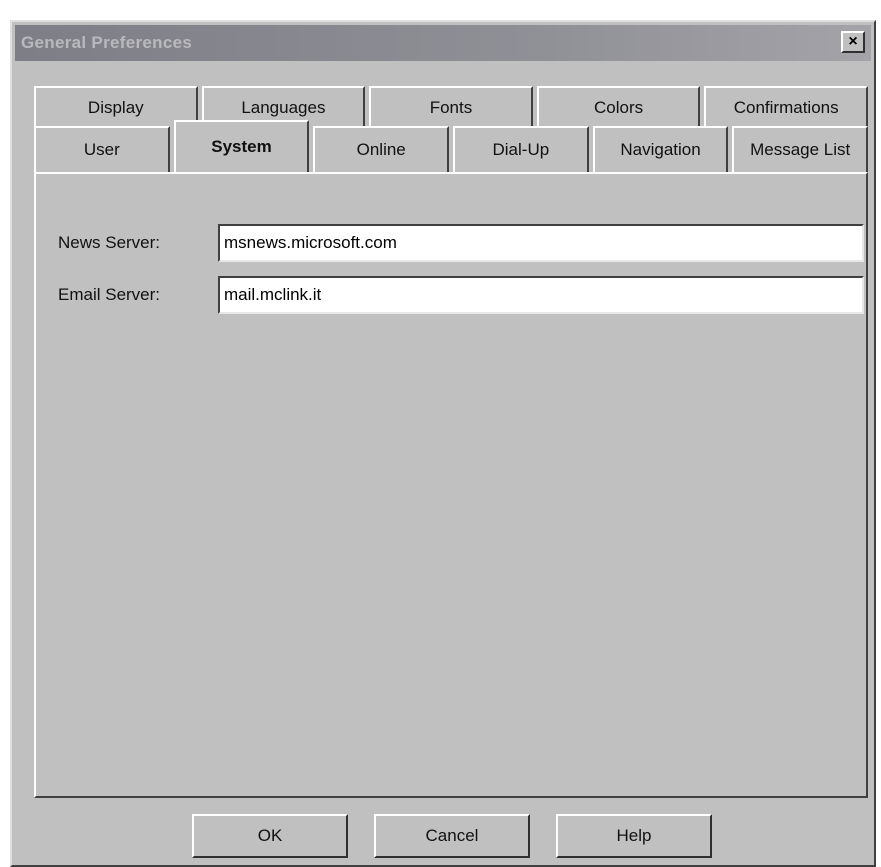 The image size is (881, 867). Describe the element at coordinates (452, 836) in the screenshot. I see `cancel-button: Cancel` at that location.